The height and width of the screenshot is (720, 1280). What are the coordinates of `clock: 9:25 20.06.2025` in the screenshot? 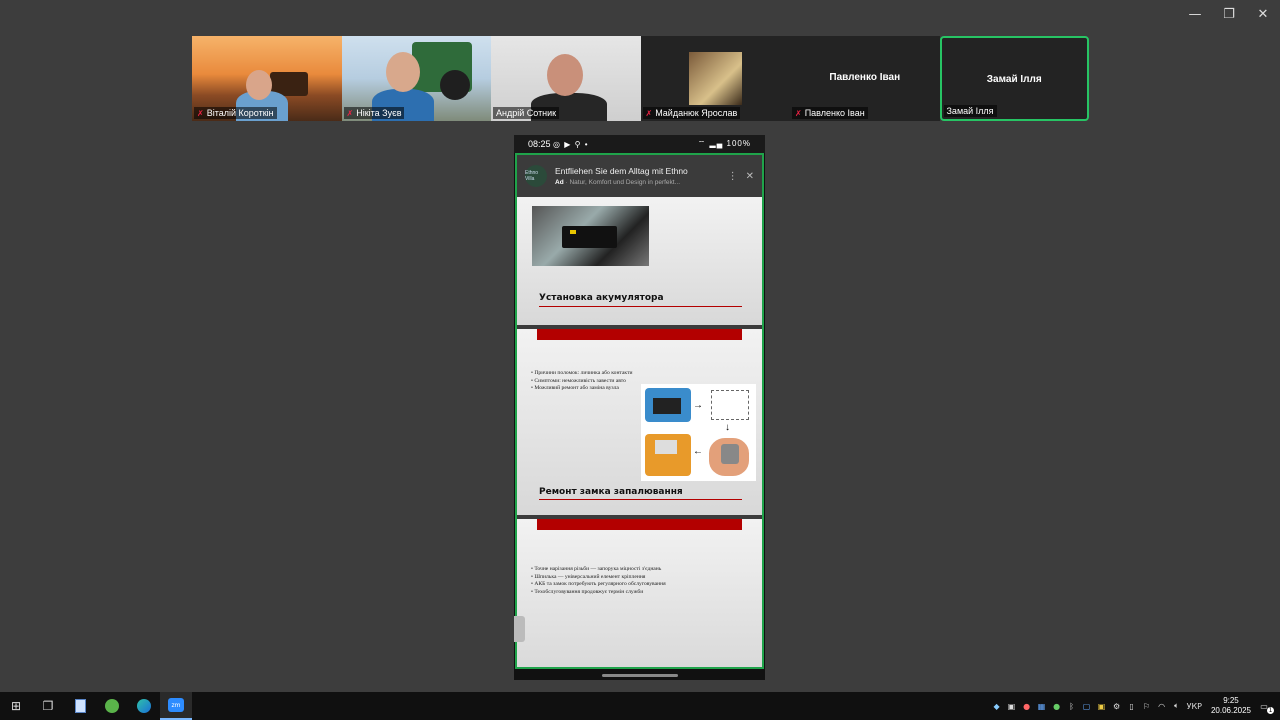 It's located at (1231, 706).